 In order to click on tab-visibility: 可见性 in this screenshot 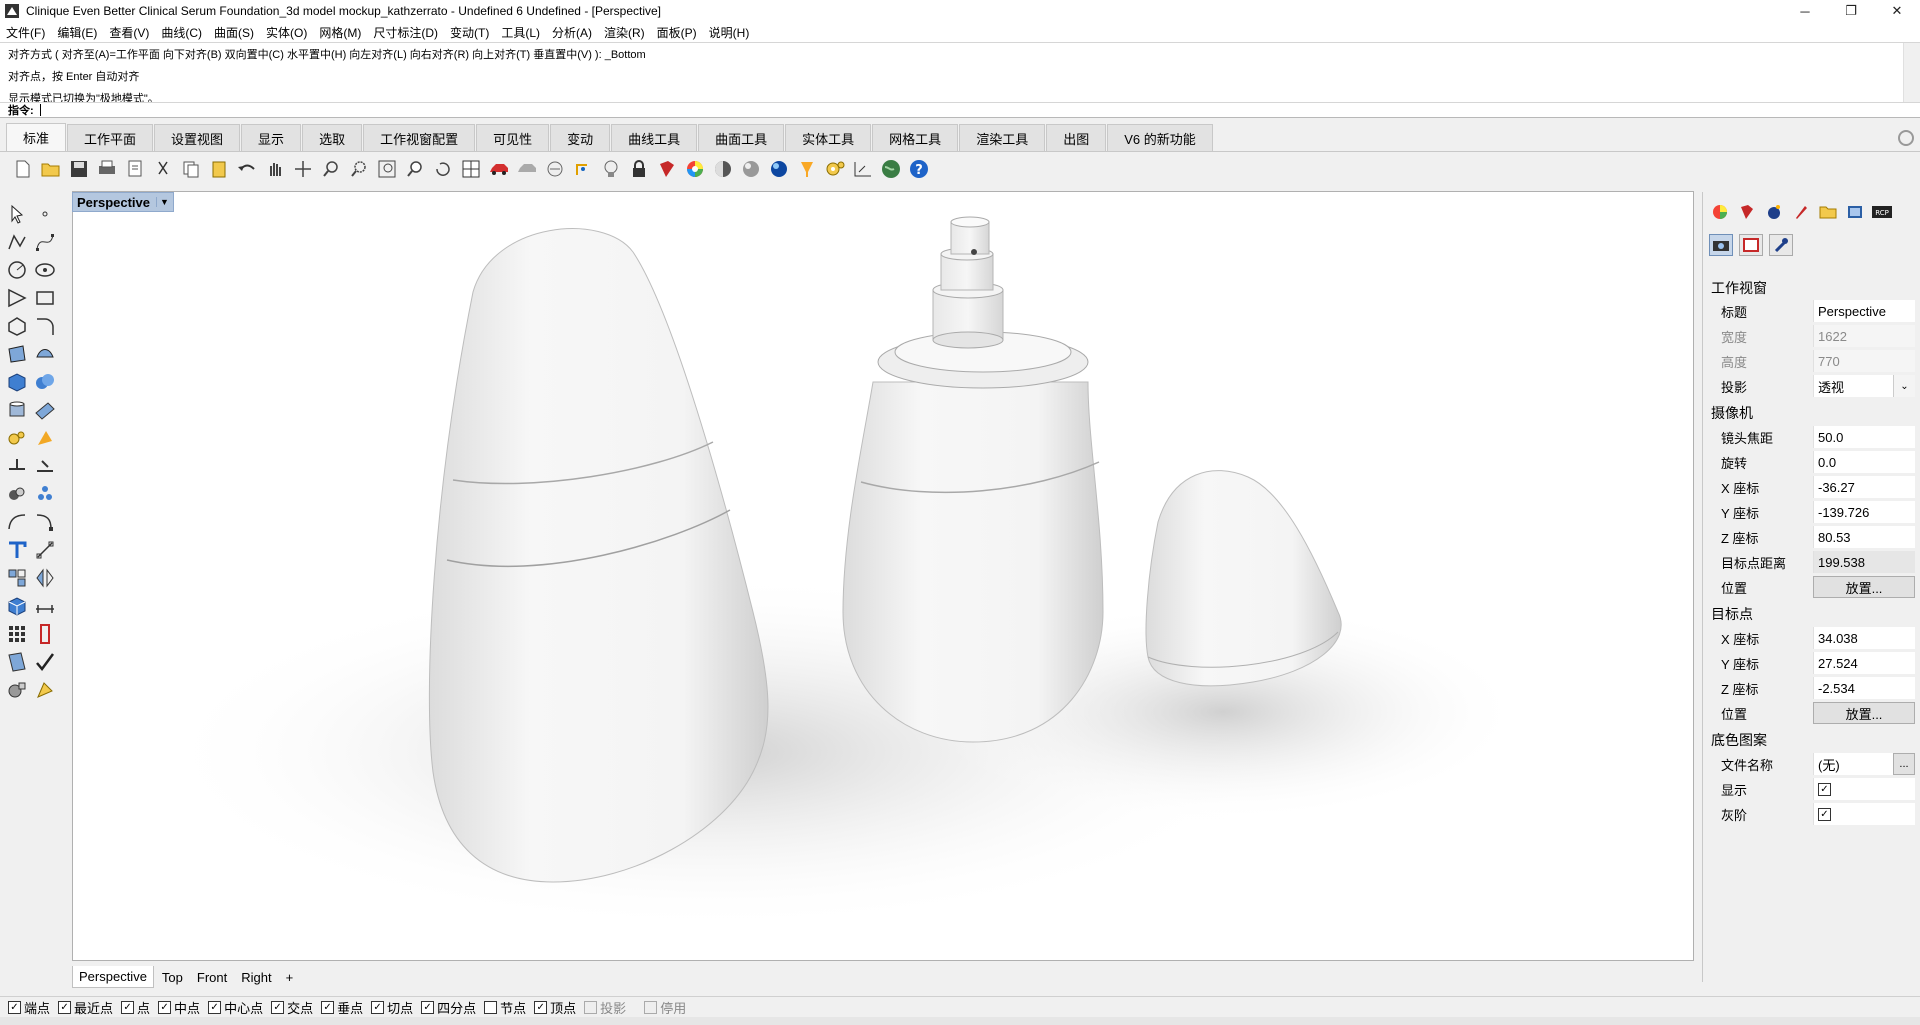, I will do `click(513, 137)`.